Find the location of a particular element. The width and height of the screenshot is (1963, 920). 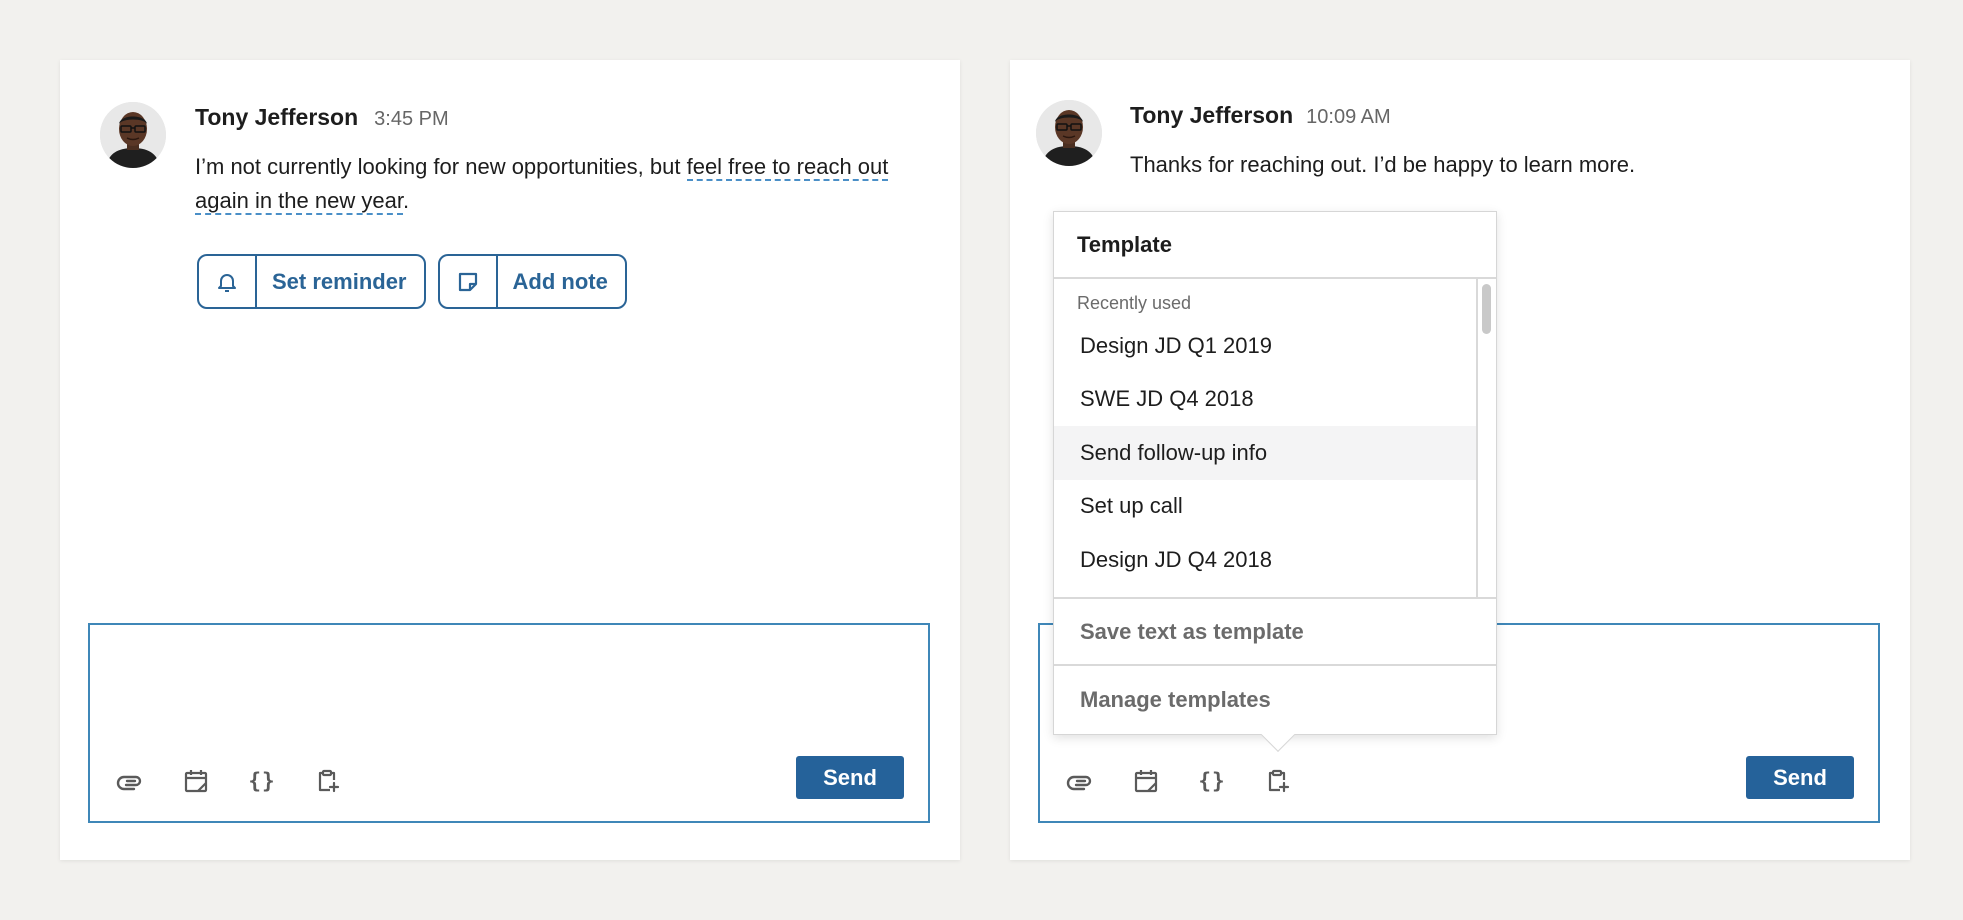

message-text-end: . is located at coordinates (406, 200).